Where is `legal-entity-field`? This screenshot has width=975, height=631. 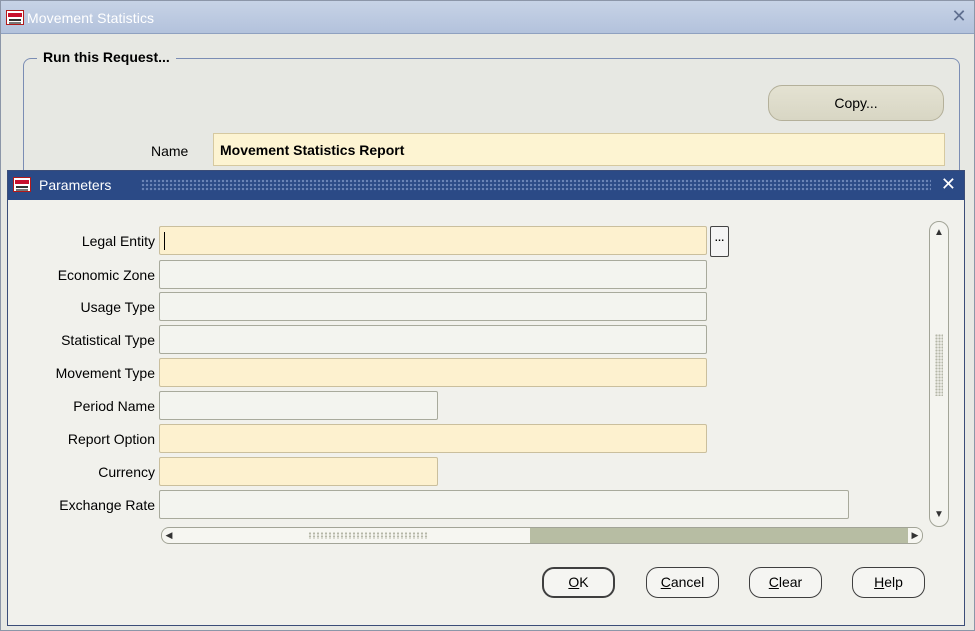
legal-entity-field is located at coordinates (433, 240).